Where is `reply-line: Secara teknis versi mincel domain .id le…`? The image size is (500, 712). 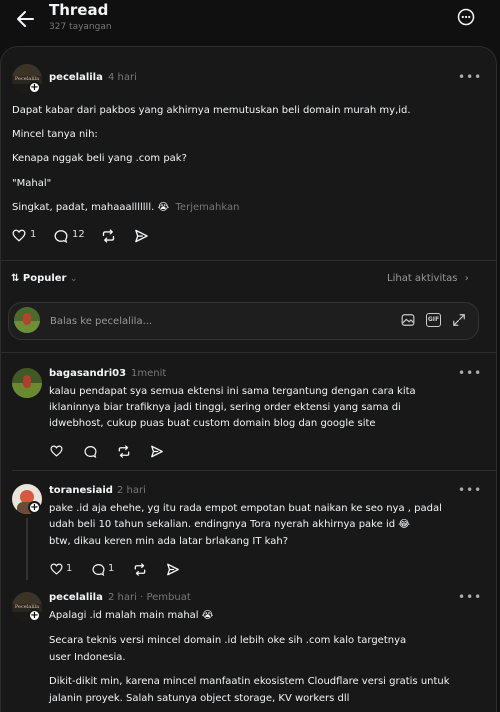 reply-line: Secara teknis versi mincel domain .id le… is located at coordinates (228, 640).